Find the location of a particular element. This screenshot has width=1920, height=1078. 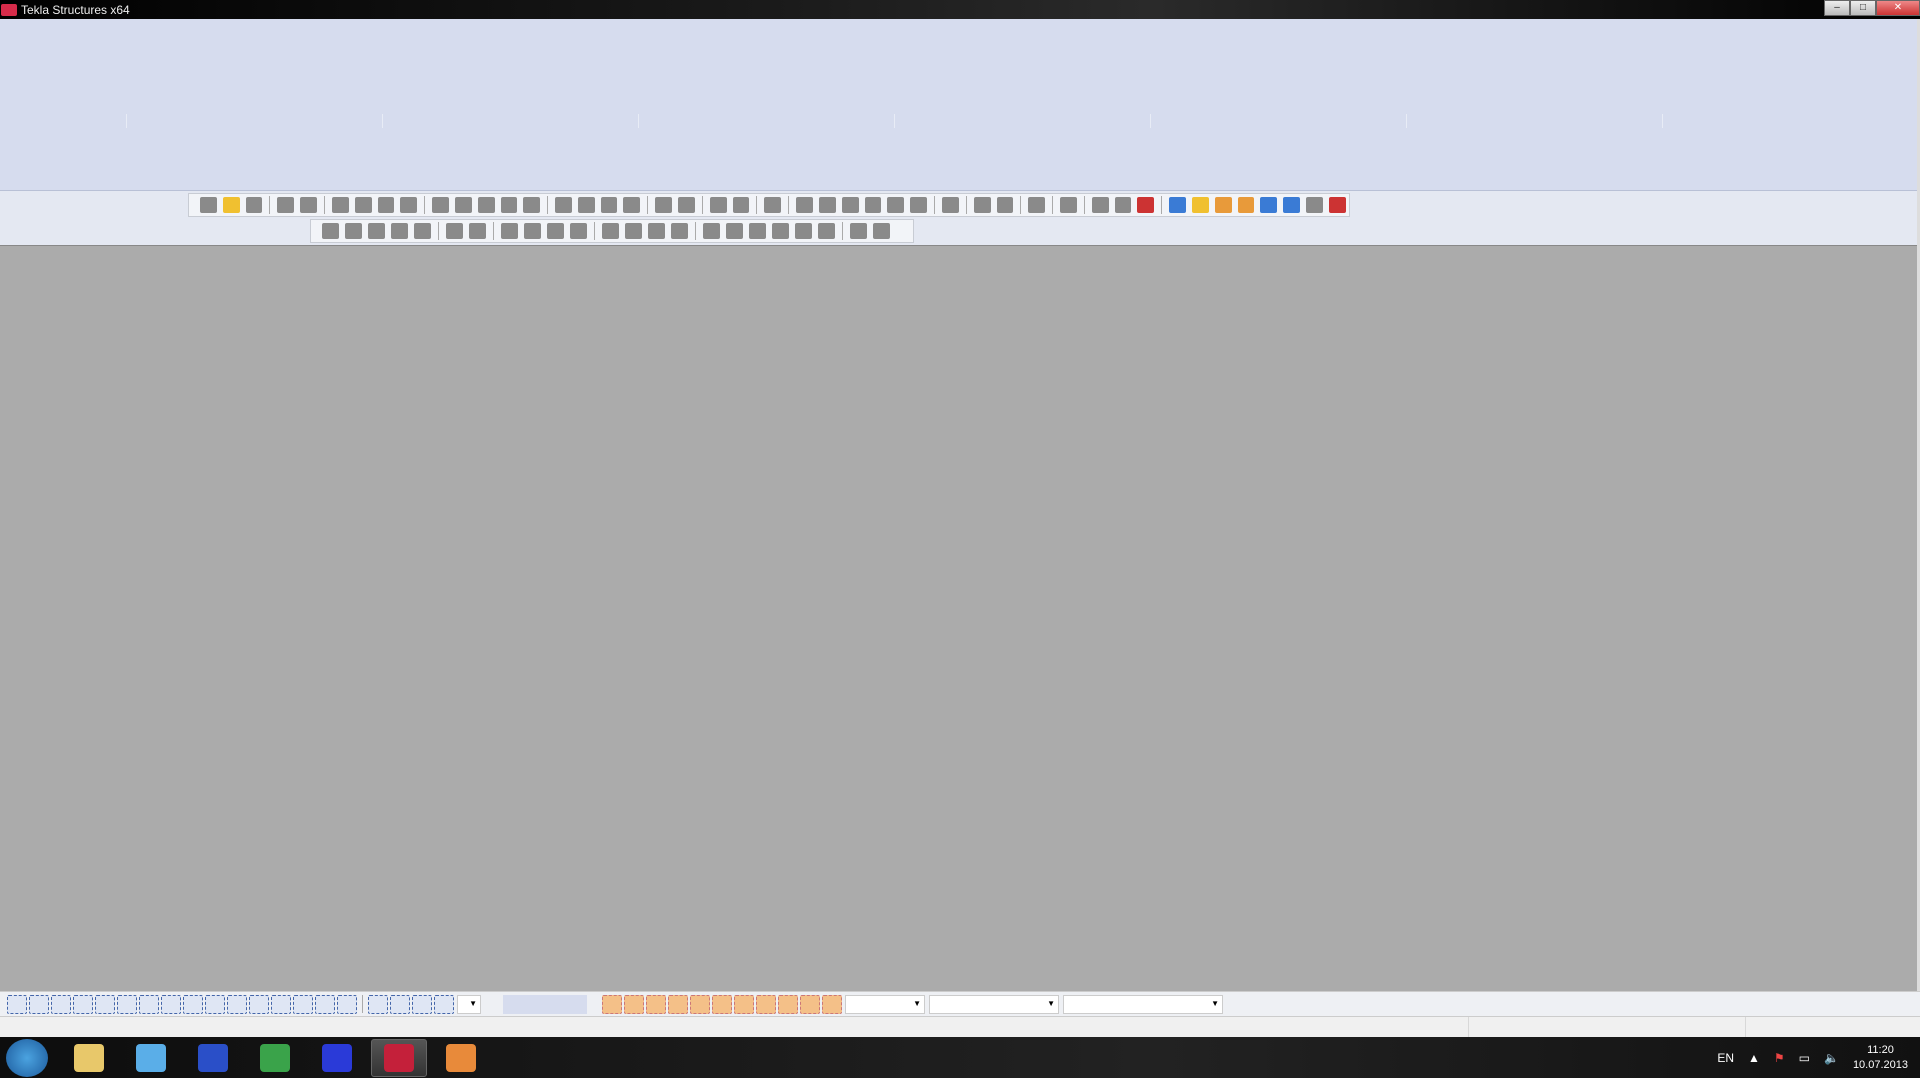

toggle-icon is located at coordinates (1337, 205).